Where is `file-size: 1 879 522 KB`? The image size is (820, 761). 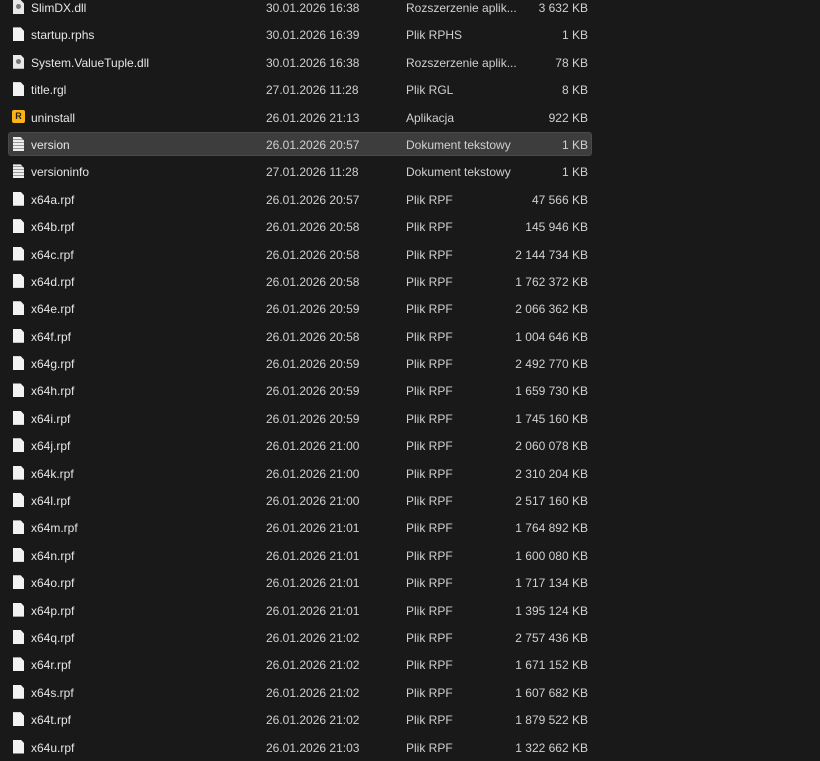
file-size: 1 879 522 KB is located at coordinates (551, 720).